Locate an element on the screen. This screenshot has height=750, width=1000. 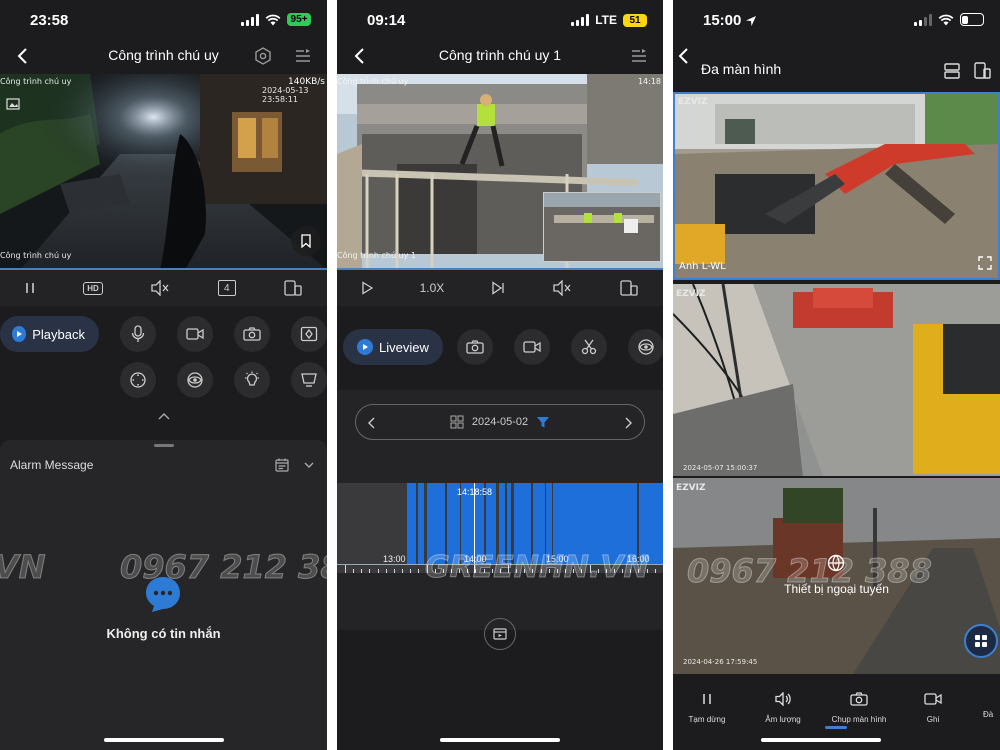
talk-button is located at coordinates (138, 334).